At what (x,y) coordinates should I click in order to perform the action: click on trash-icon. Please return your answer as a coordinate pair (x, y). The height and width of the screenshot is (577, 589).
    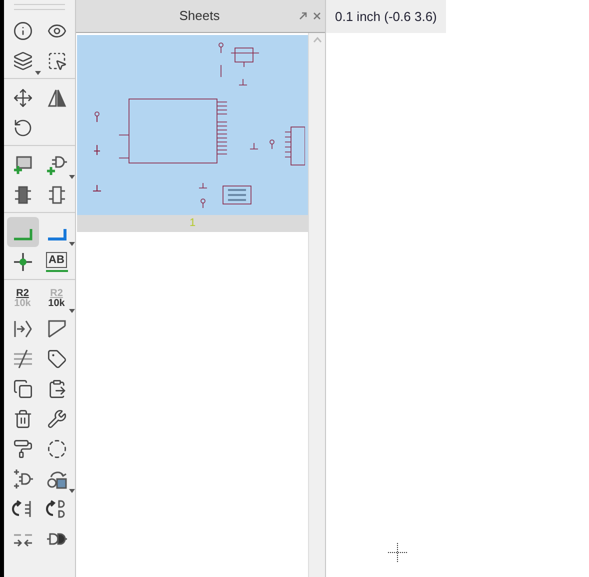
    Looking at the image, I should click on (22, 419).